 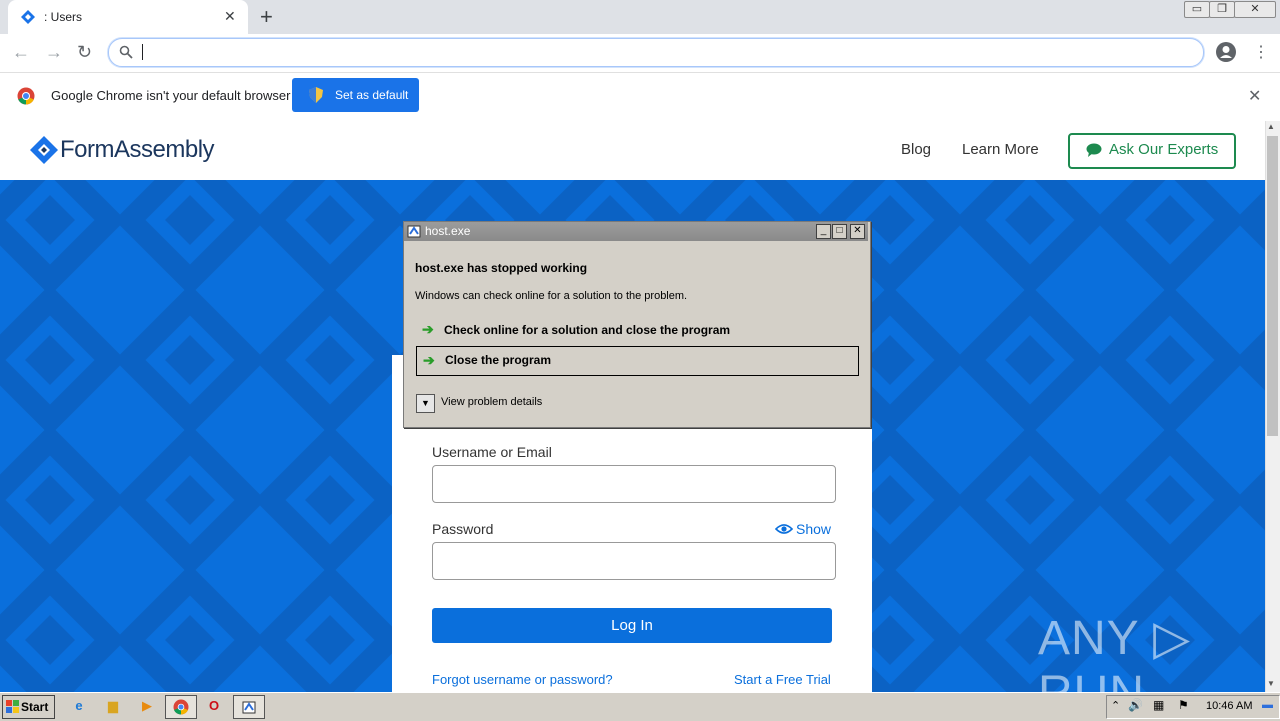 I want to click on reload-icon: ↻, so click(x=84, y=52).